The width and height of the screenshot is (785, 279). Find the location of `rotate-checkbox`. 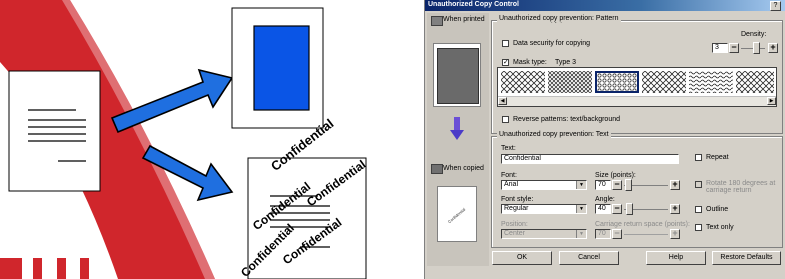

rotate-checkbox is located at coordinates (698, 184).